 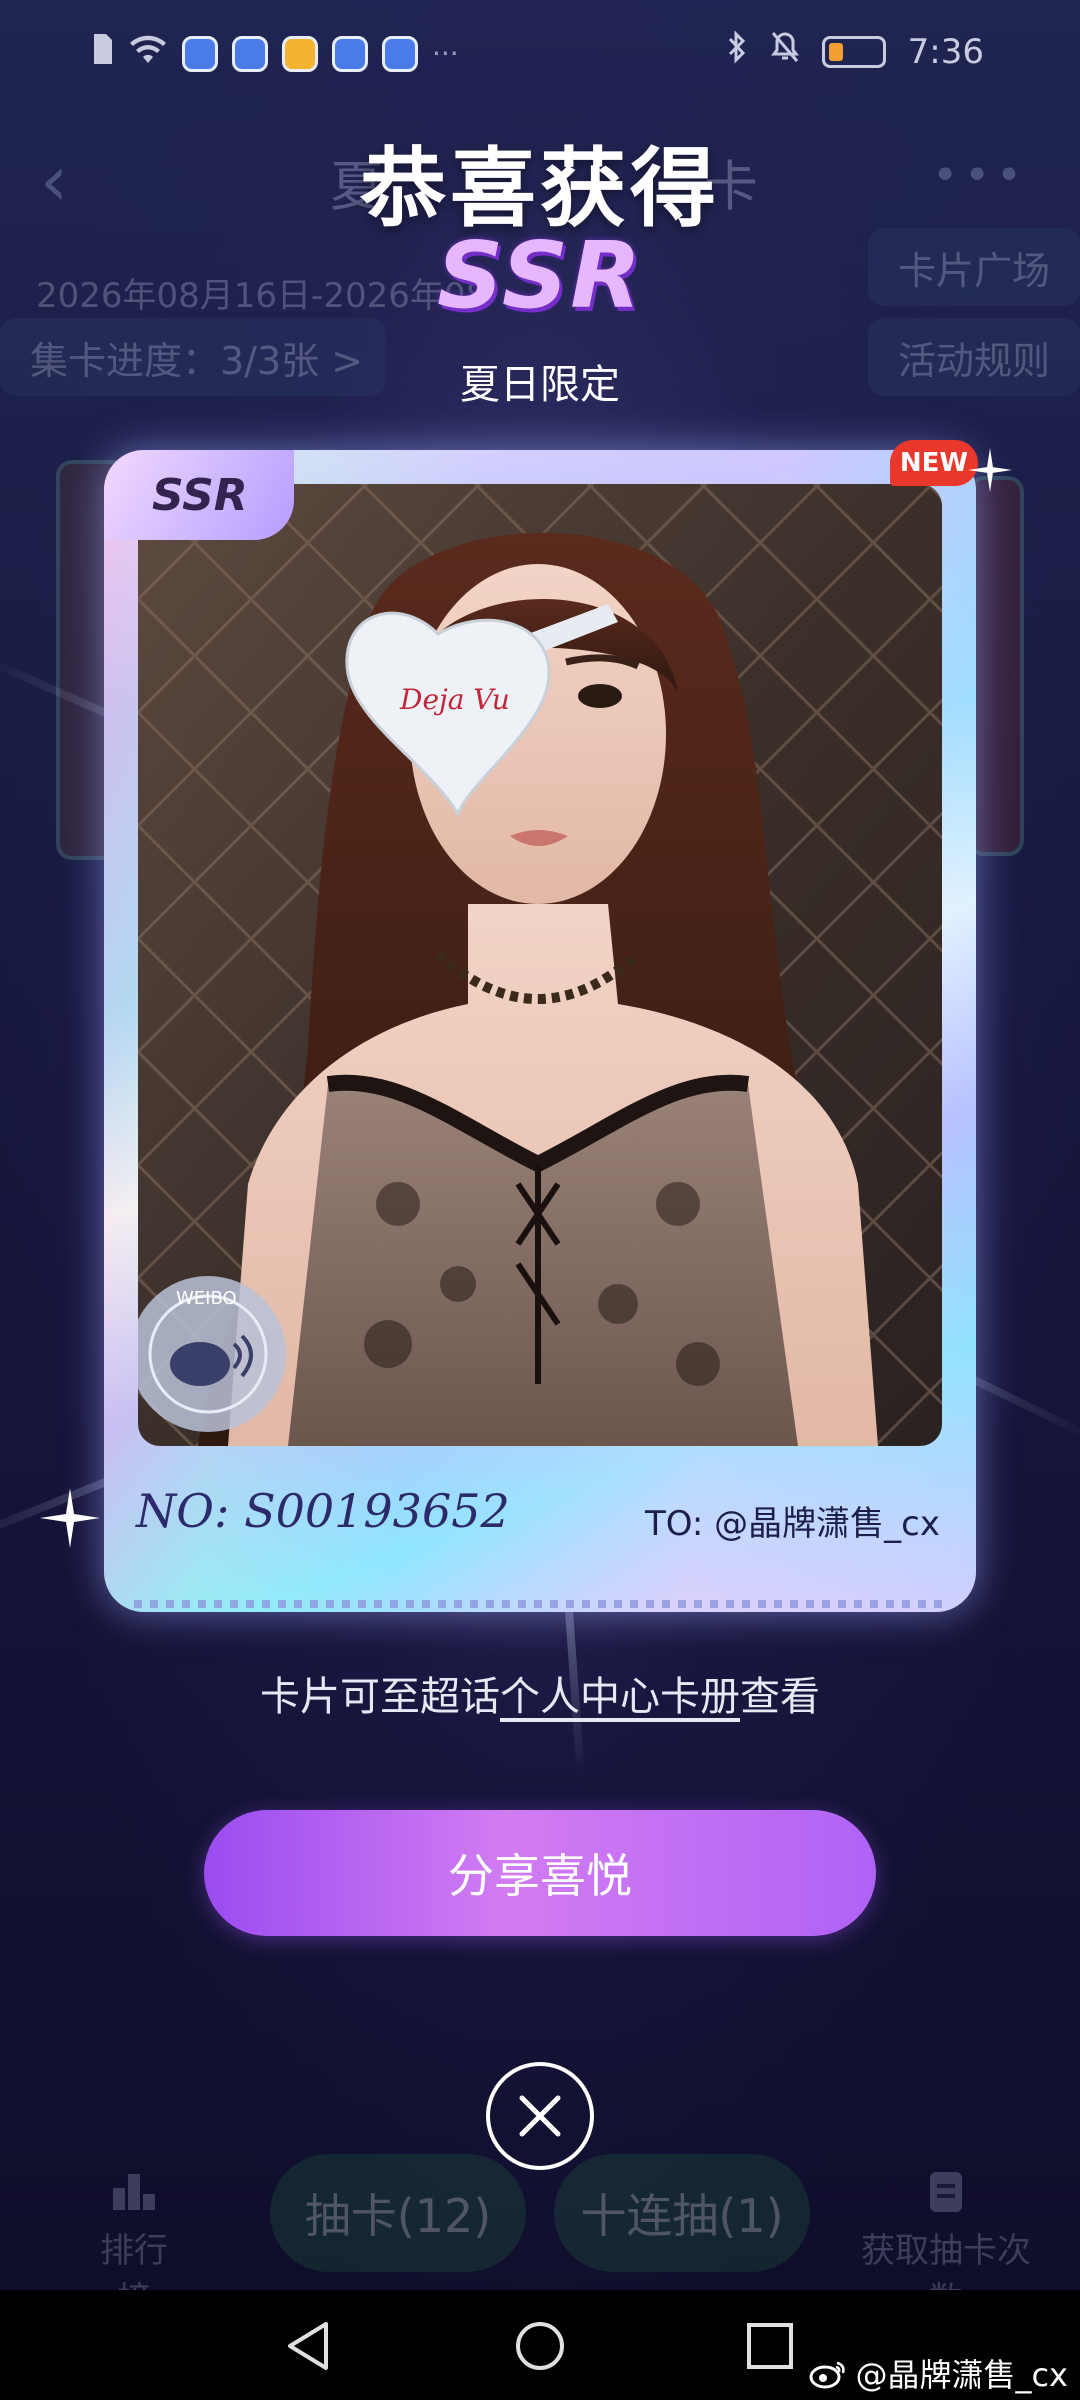 I want to click on card-album-hint: 卡片可至超话个人中心卡册查看, so click(x=540, y=1693).